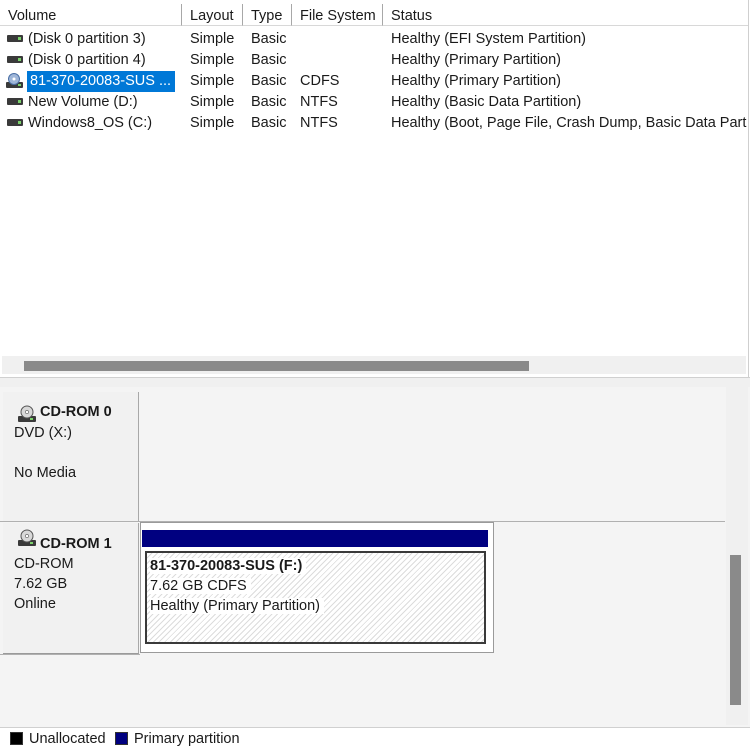 The height and width of the screenshot is (756, 750). What do you see at coordinates (71, 588) in the screenshot?
I see `disk-label-cd-rom-1: CD-ROM 1 CD-ROM 7.62 GB Online` at bounding box center [71, 588].